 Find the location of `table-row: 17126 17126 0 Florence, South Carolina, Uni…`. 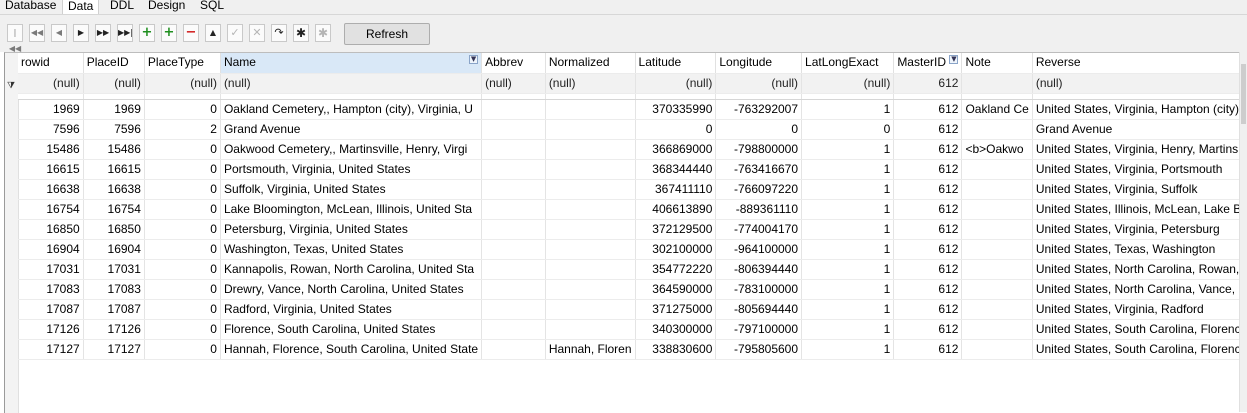

table-row: 17126 17126 0 Florence, South Carolina, Uni… is located at coordinates (632, 329).